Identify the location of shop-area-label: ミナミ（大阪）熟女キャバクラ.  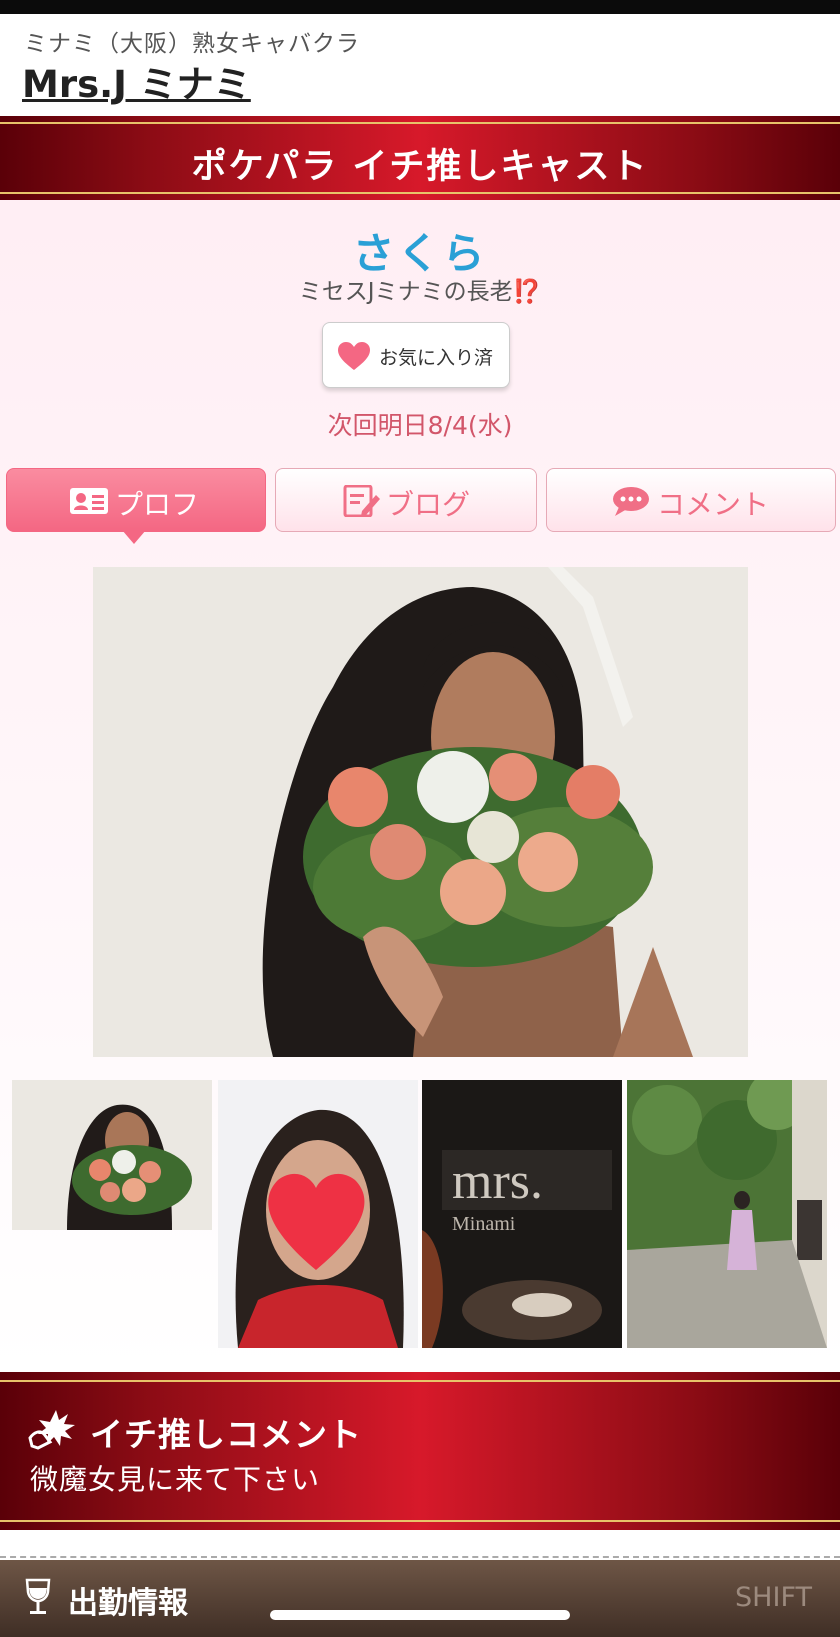
(192, 44).